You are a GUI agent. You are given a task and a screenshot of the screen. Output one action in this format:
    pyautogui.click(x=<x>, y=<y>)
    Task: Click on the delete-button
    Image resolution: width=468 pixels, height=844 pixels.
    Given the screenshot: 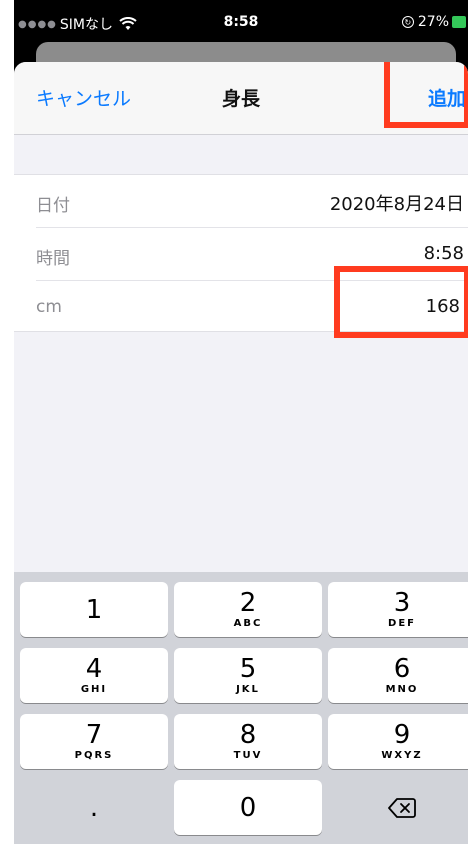 What is the action you would take?
    pyautogui.click(x=398, y=807)
    